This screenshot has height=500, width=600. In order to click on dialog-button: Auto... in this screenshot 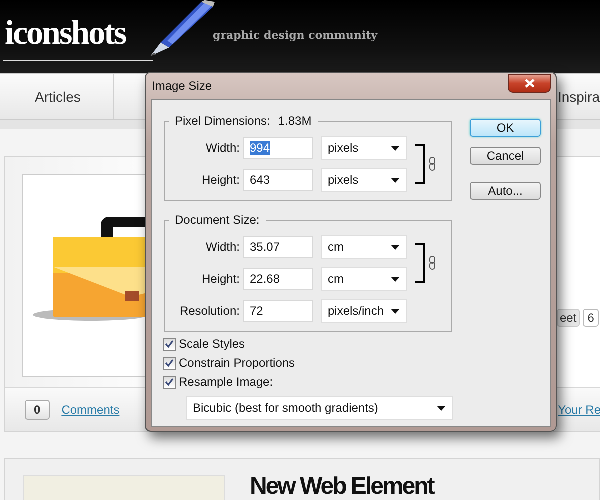, I will do `click(505, 191)`.